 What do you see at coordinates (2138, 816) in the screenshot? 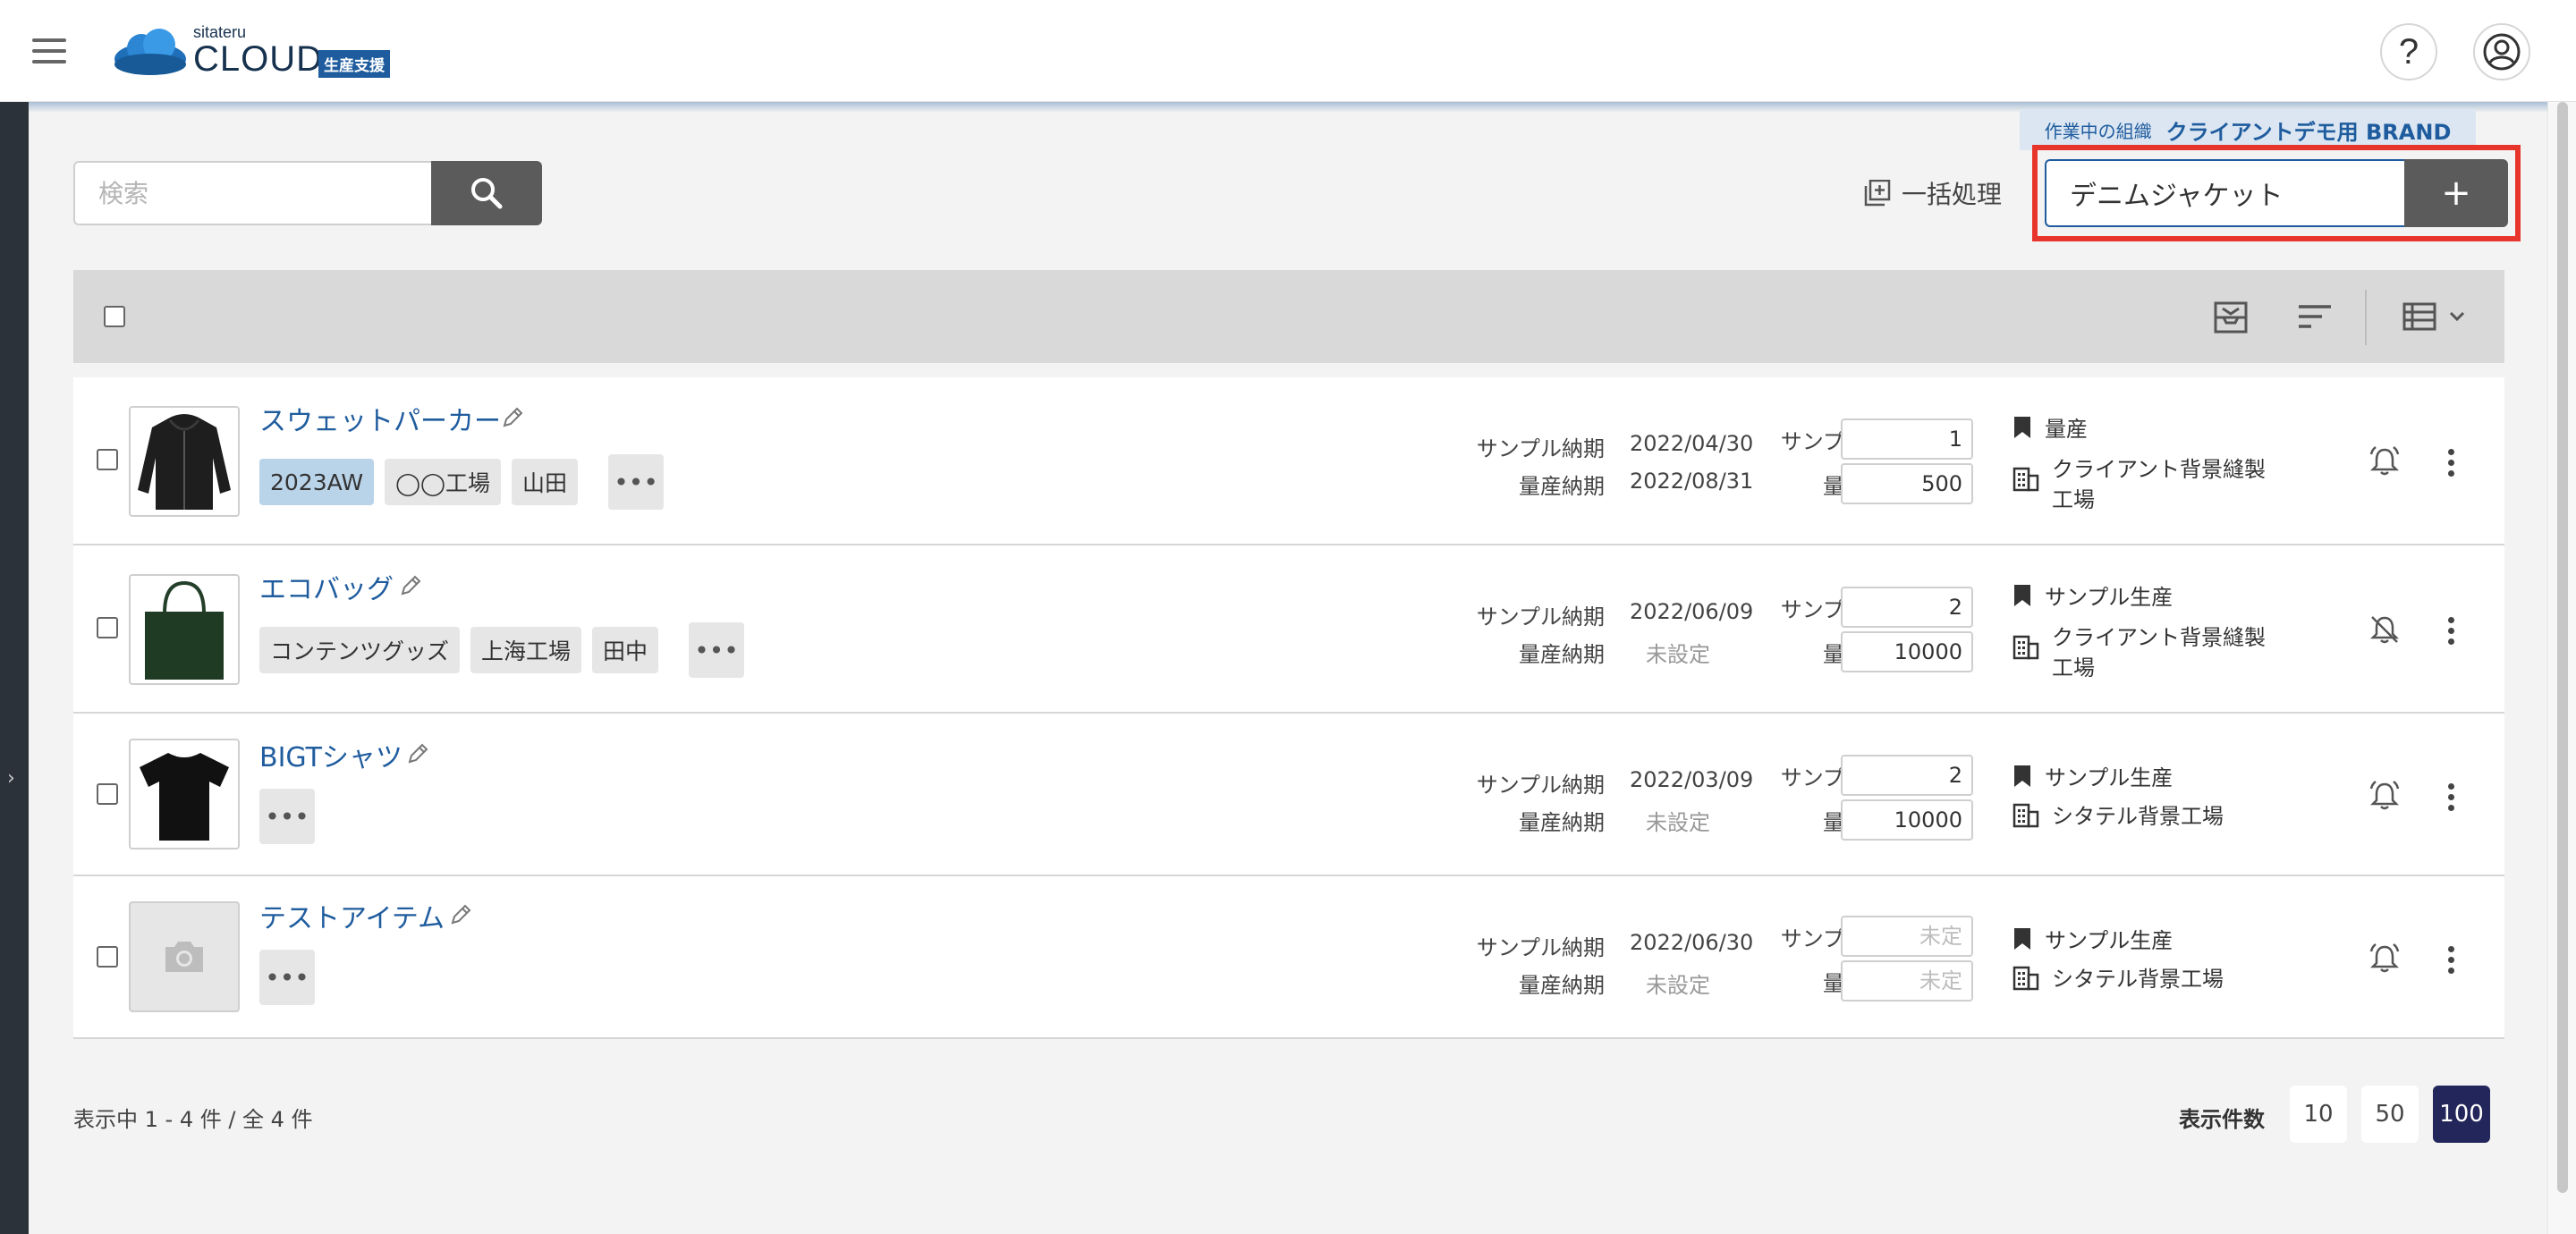
I see `factory-name: シタテル背景工場` at bounding box center [2138, 816].